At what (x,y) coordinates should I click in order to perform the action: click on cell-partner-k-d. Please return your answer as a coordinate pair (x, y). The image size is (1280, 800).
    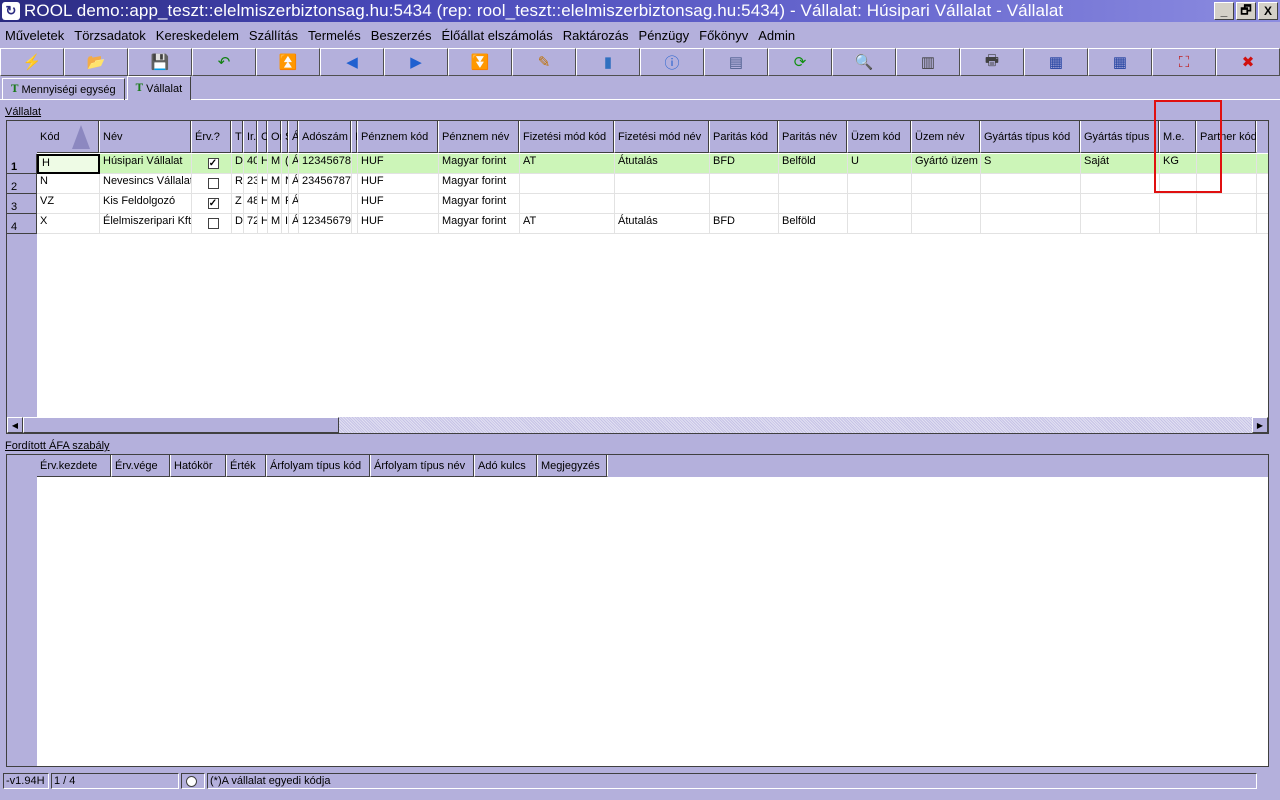
    Looking at the image, I should click on (1227, 224).